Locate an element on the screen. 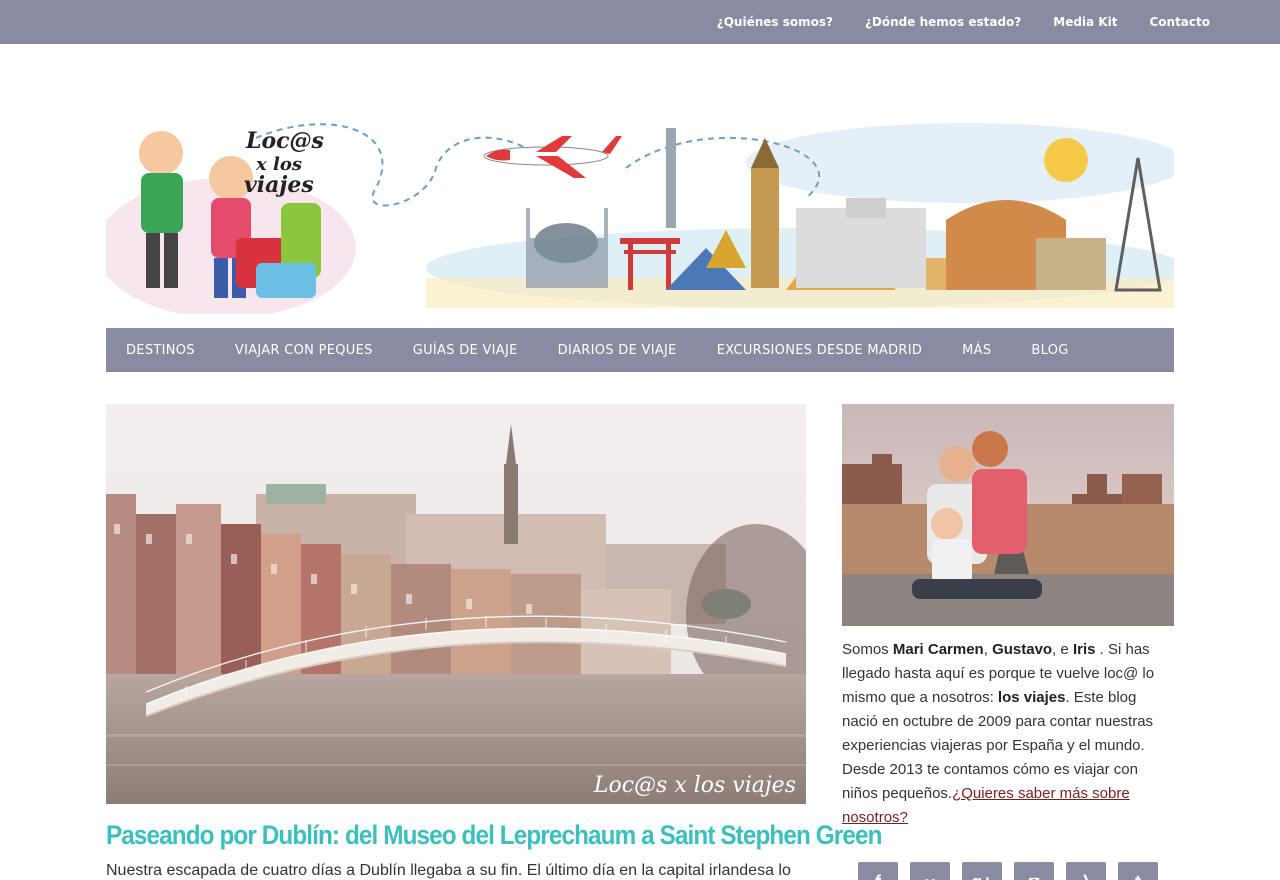  airplane-icon is located at coordinates (552, 157).